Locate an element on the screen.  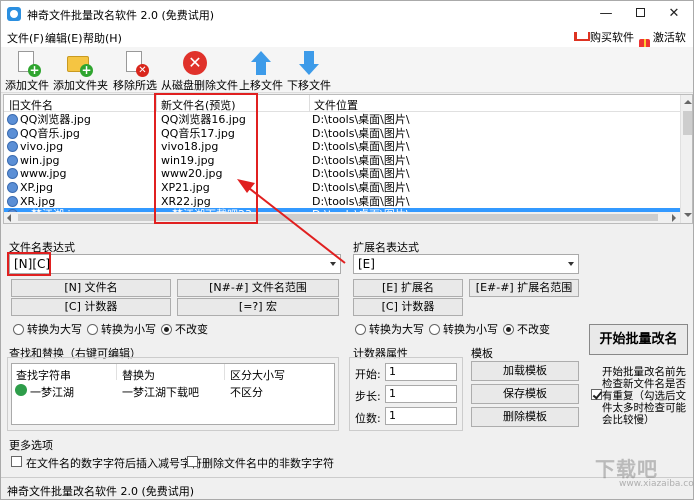
remove-nondigit-checkbox is located at coordinates (192, 461).